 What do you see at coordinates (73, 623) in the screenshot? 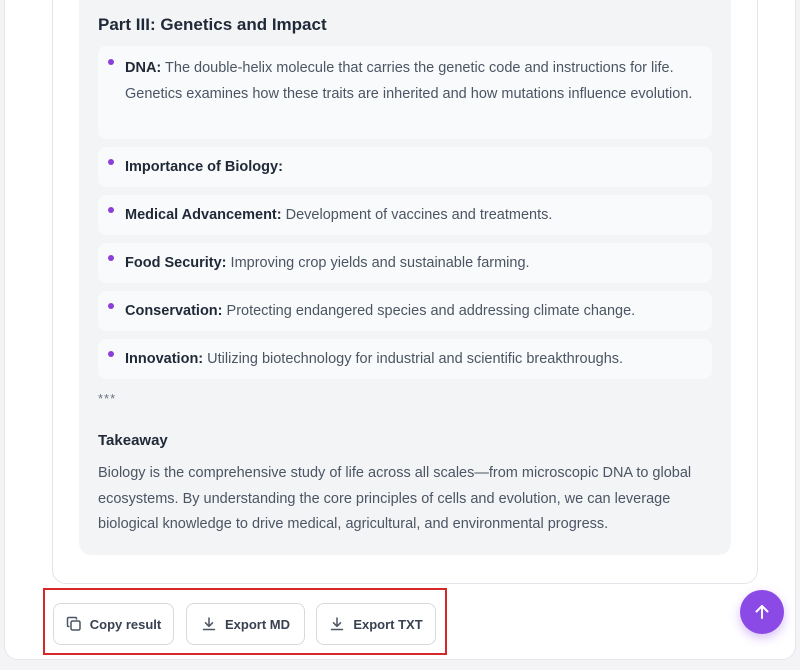
I see `copy-icon` at bounding box center [73, 623].